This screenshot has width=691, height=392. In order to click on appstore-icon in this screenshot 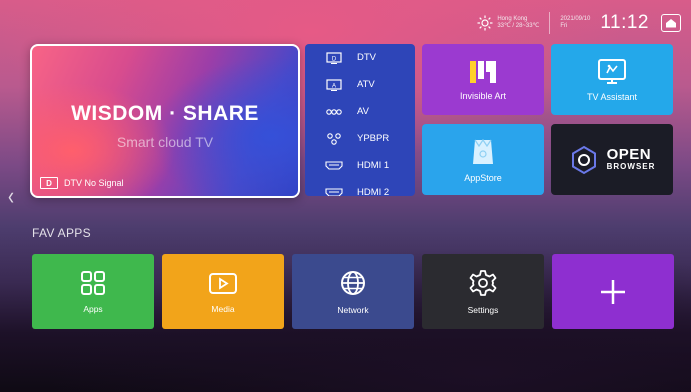, I will do `click(483, 151)`.